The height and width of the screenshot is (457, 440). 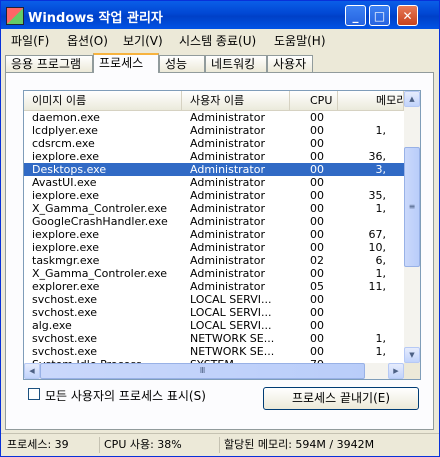 What do you see at coordinates (126, 63) in the screenshot?
I see `tab-processes: 프로세스` at bounding box center [126, 63].